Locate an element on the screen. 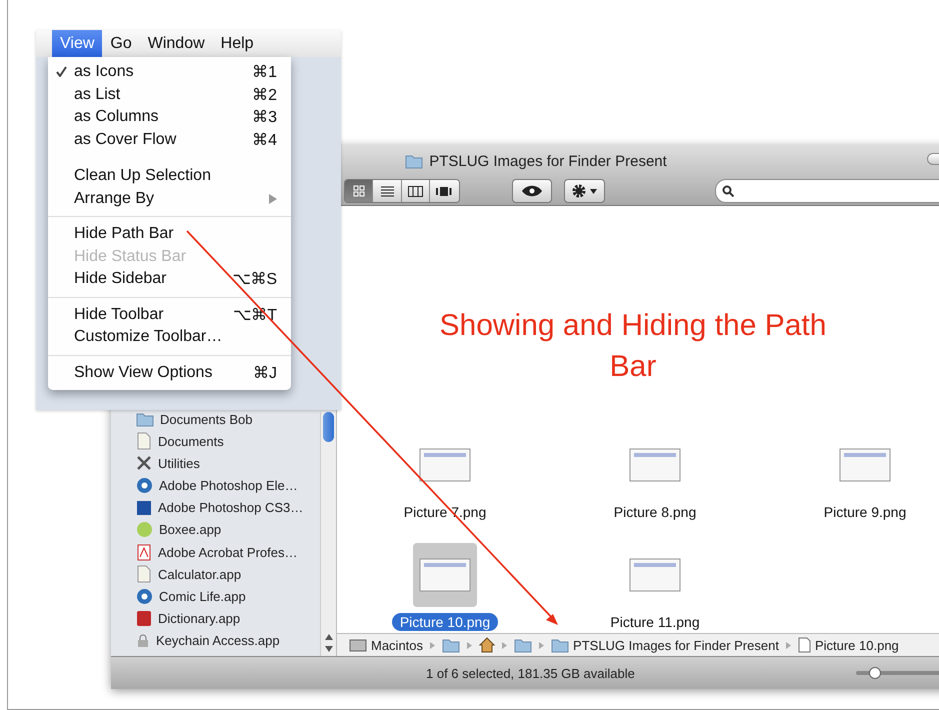  columns-icon is located at coordinates (416, 191).